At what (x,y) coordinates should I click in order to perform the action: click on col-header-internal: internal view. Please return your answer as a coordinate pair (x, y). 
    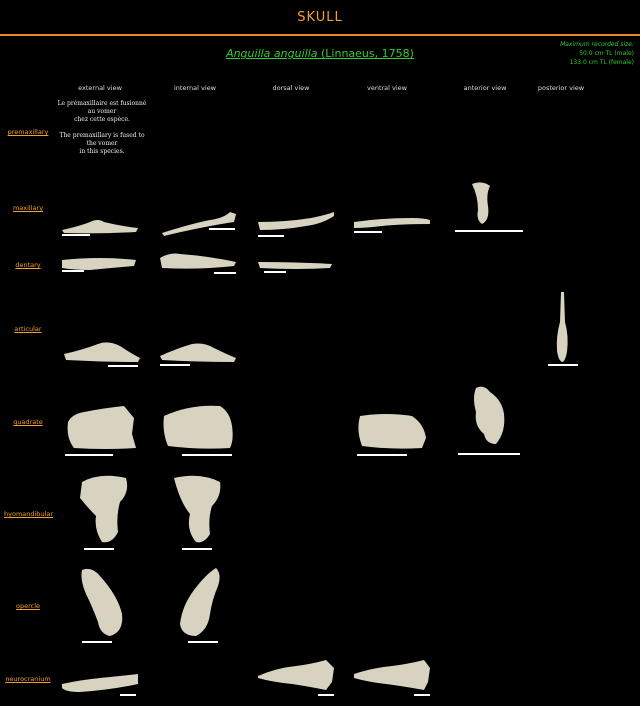
    Looking at the image, I should click on (195, 88).